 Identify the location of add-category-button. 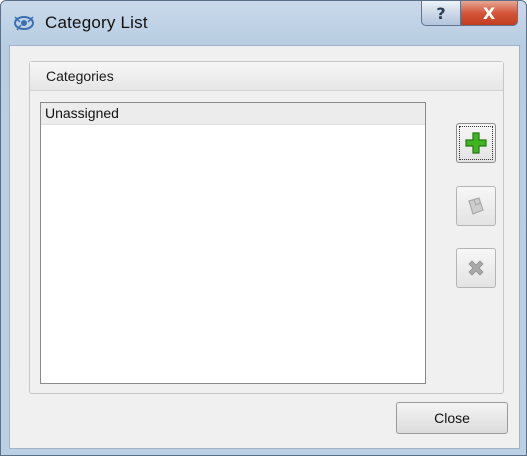
(476, 143).